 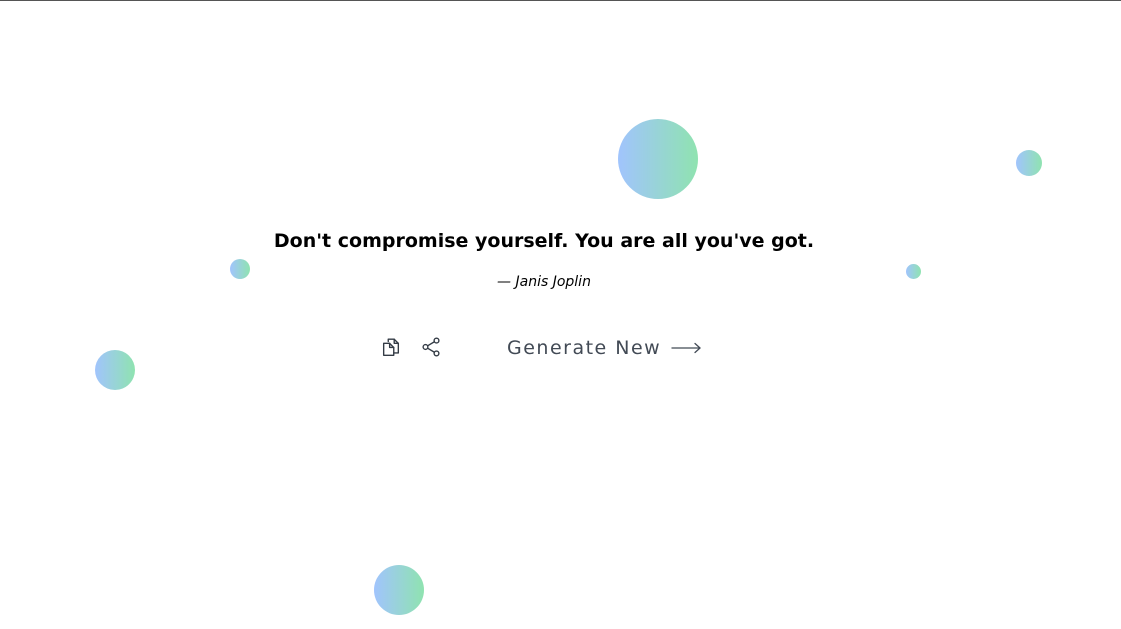 I want to click on copy-icon, so click(x=391, y=347).